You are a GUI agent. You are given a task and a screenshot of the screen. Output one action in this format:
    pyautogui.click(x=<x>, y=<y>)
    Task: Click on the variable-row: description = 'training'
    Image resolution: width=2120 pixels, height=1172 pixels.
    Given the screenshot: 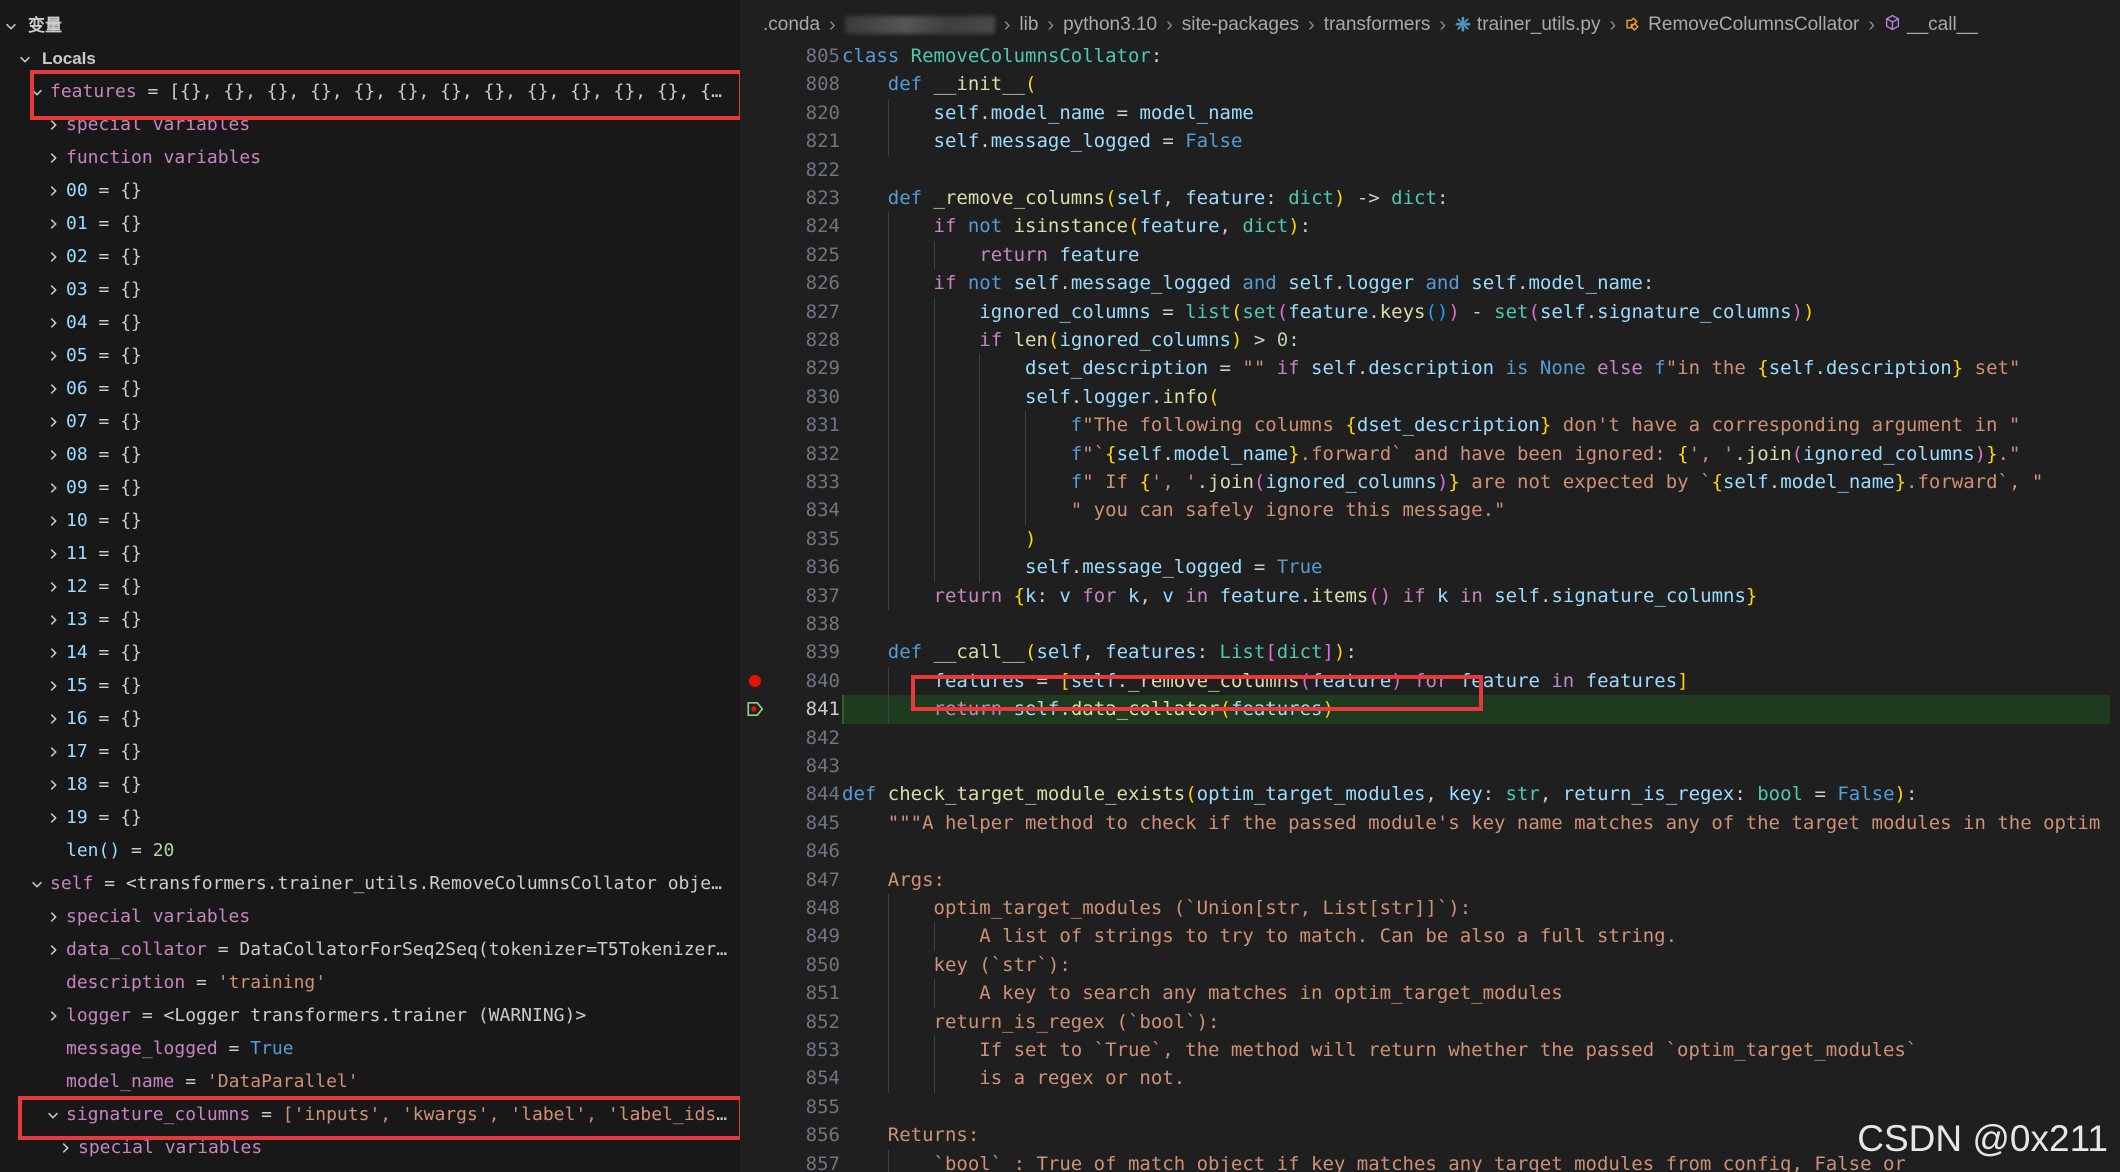 What is the action you would take?
    pyautogui.click(x=370, y=982)
    